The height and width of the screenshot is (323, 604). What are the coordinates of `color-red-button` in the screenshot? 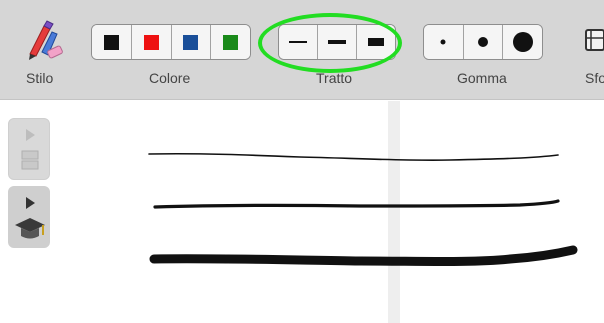 It's located at (151, 42).